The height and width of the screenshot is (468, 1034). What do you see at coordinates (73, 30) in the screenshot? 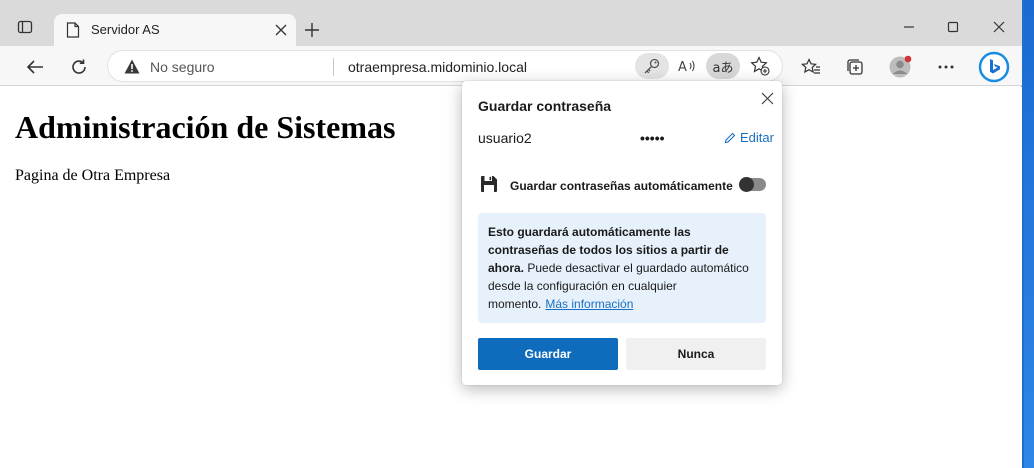
I see `page-favicon-icon` at bounding box center [73, 30].